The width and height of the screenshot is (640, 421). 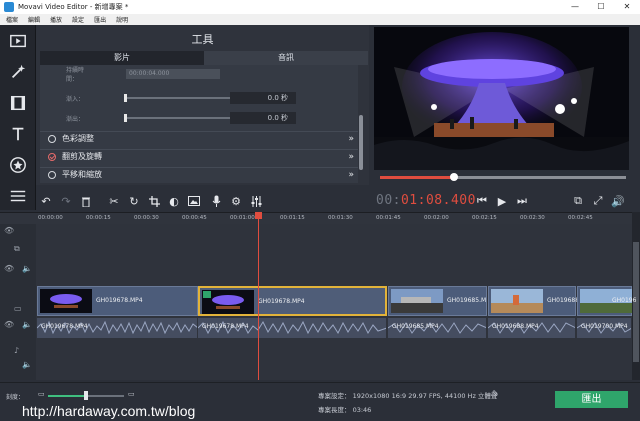 What do you see at coordinates (340, 218) in the screenshot?
I see `ruler-tick: 00:01:30` at bounding box center [340, 218].